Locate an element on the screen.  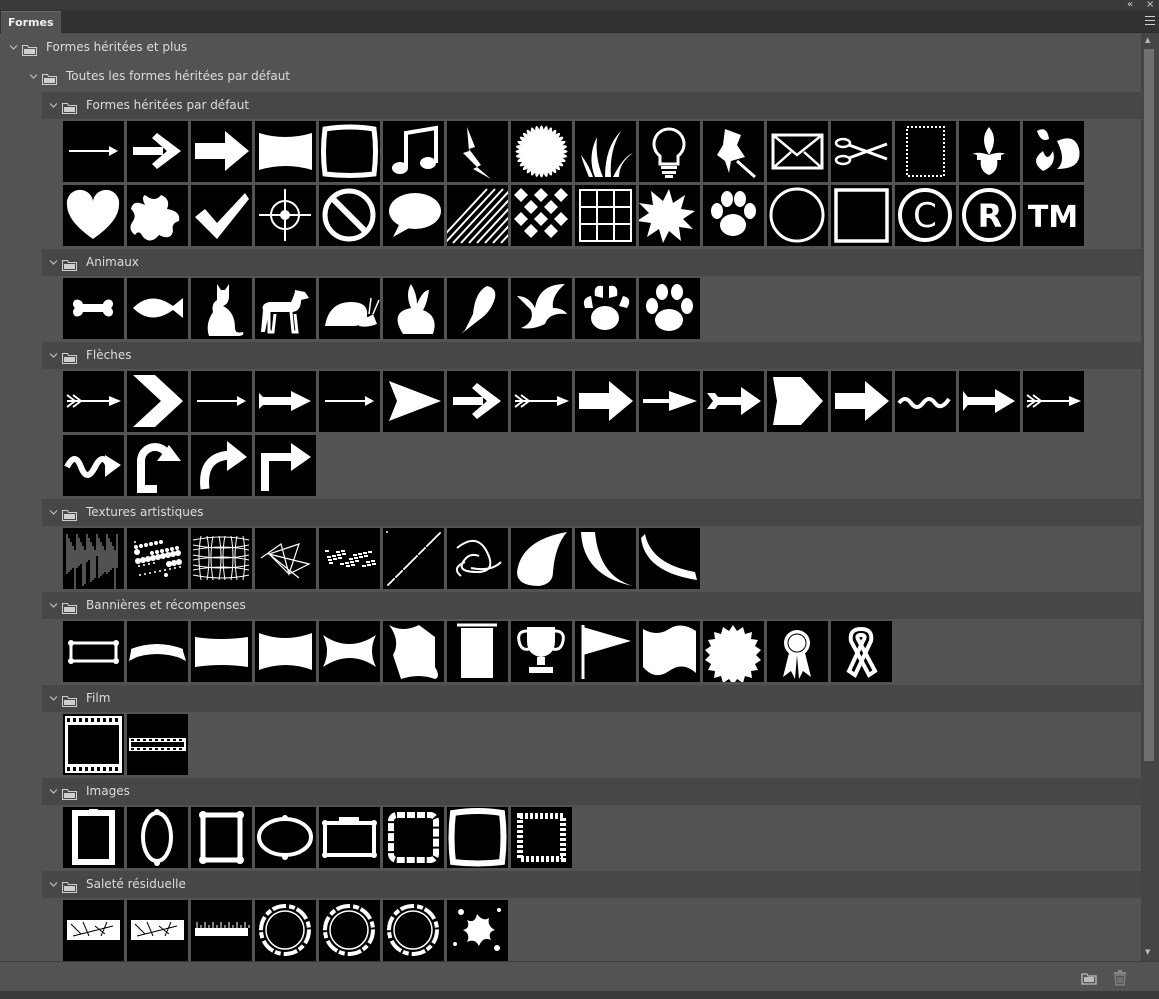
tree-group-row: Formes héritées par défaut is located at coordinates (591, 105).